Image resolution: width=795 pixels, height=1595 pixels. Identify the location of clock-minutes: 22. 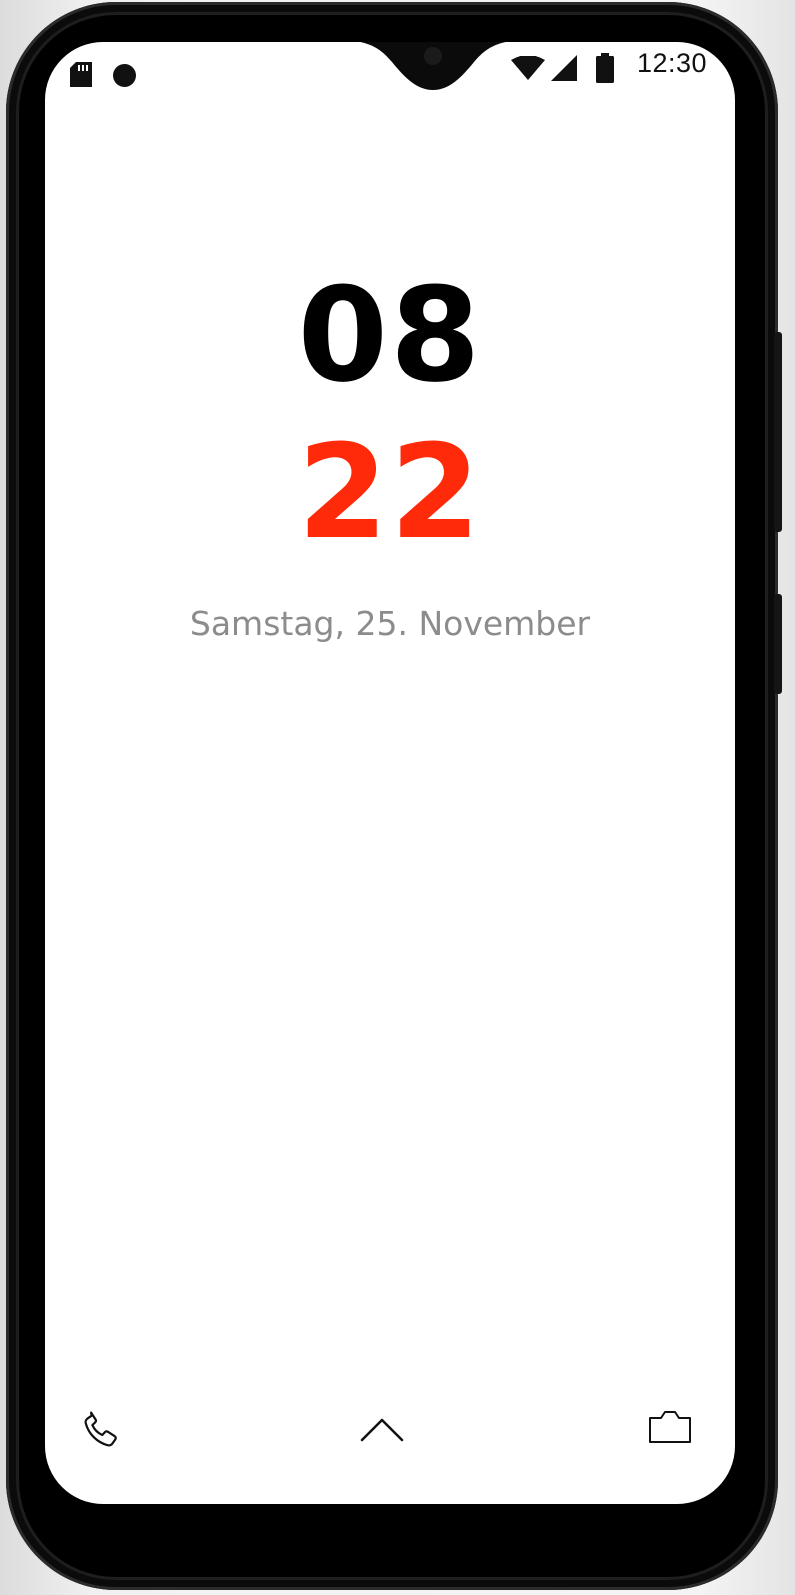
(390, 492).